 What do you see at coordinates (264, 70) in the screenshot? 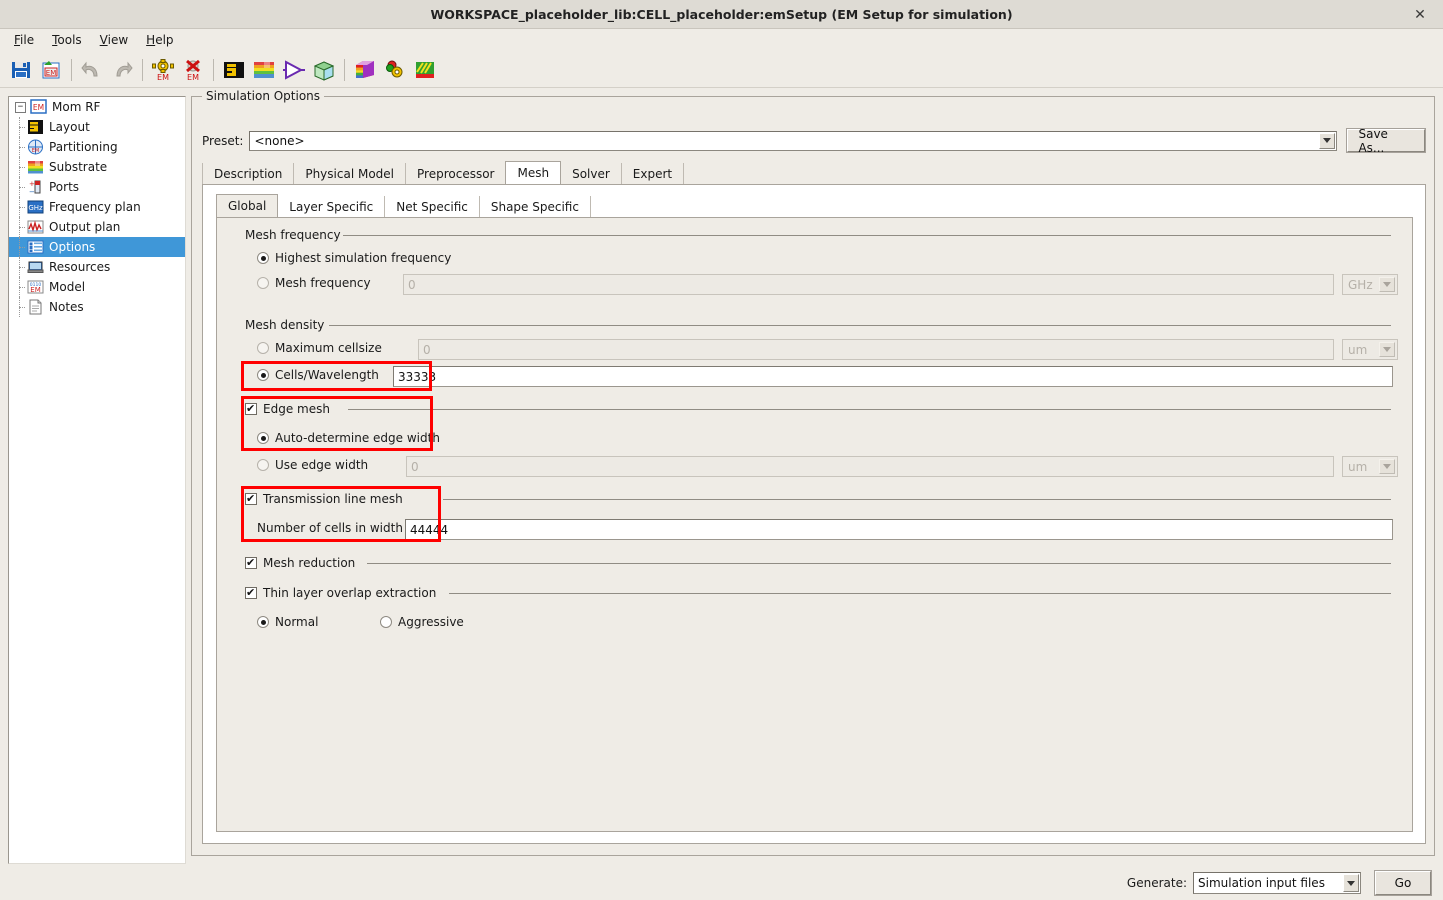
I see `substrate-icon` at bounding box center [264, 70].